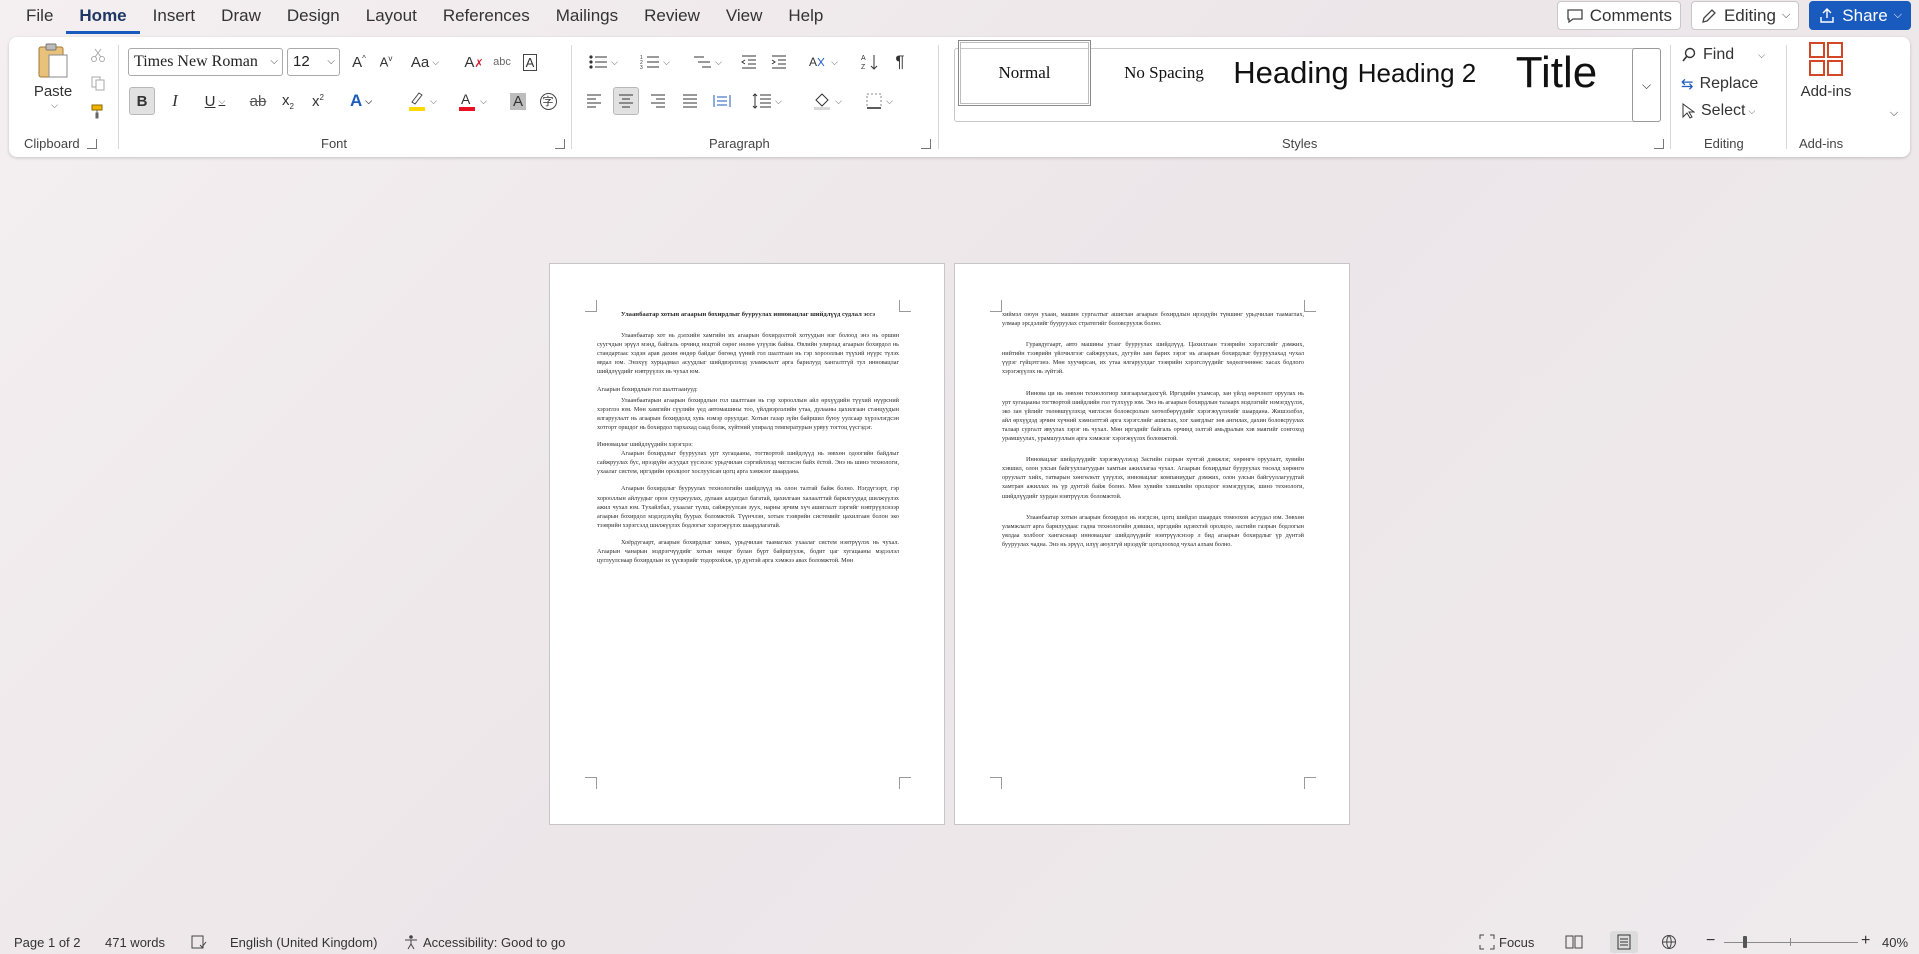  Describe the element at coordinates (1860, 15) in the screenshot. I see `share-button: Share ⌵` at that location.